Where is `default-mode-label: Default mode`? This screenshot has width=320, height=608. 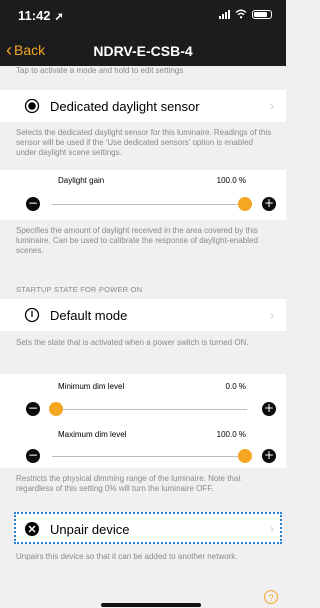 default-mode-label: Default mode is located at coordinates (89, 315).